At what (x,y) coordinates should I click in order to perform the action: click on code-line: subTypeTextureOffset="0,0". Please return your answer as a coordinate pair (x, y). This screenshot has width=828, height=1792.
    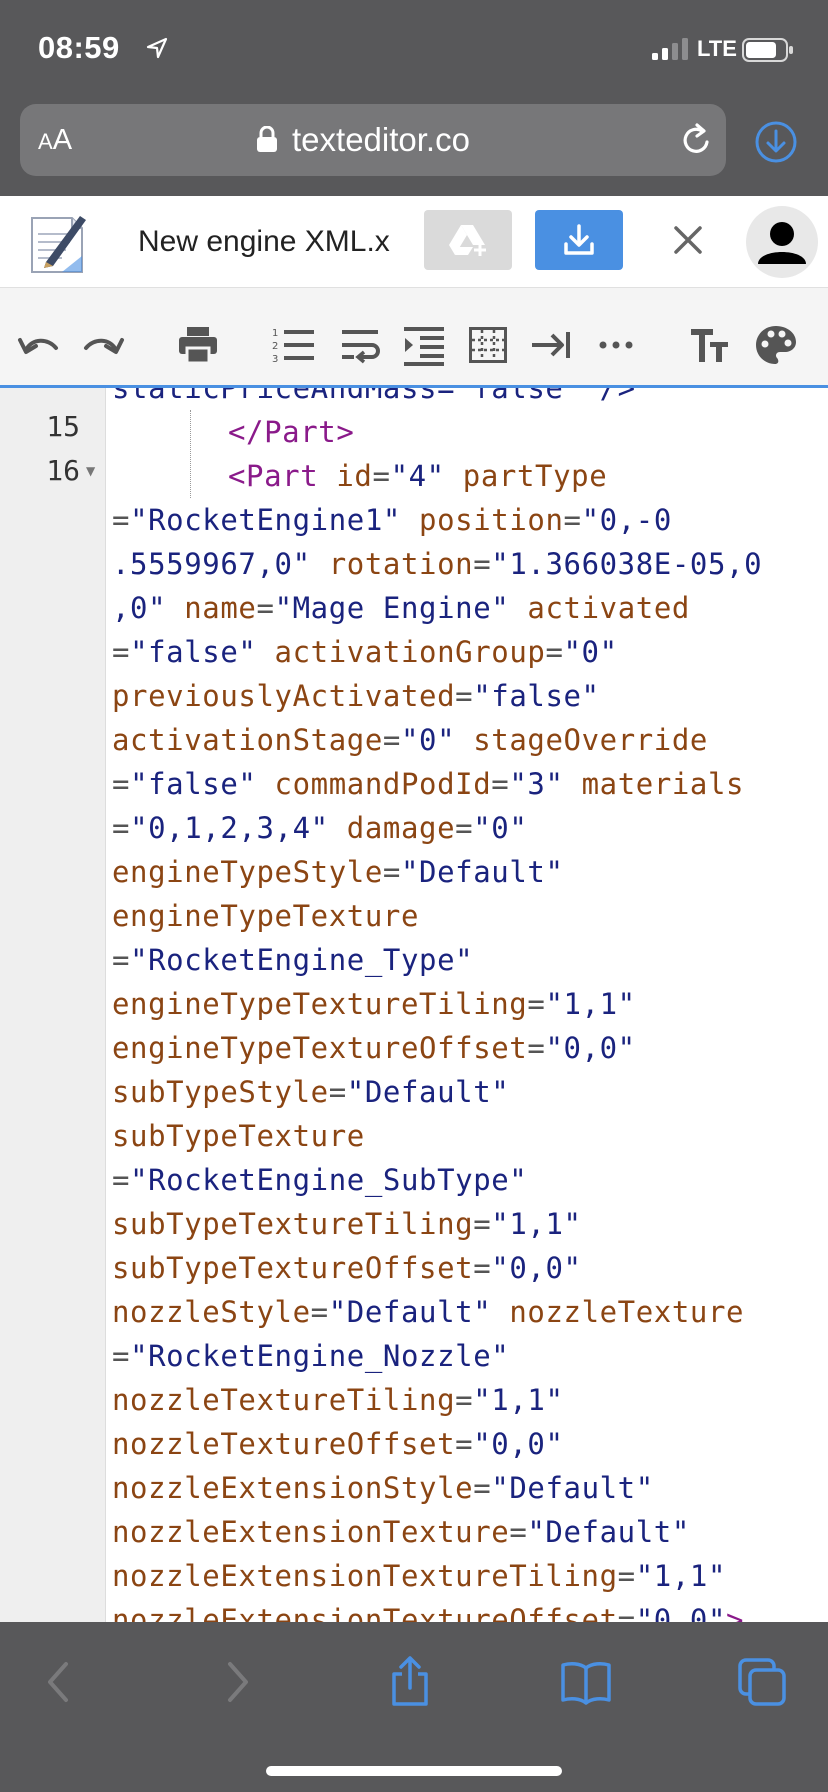
    Looking at the image, I should click on (347, 1268).